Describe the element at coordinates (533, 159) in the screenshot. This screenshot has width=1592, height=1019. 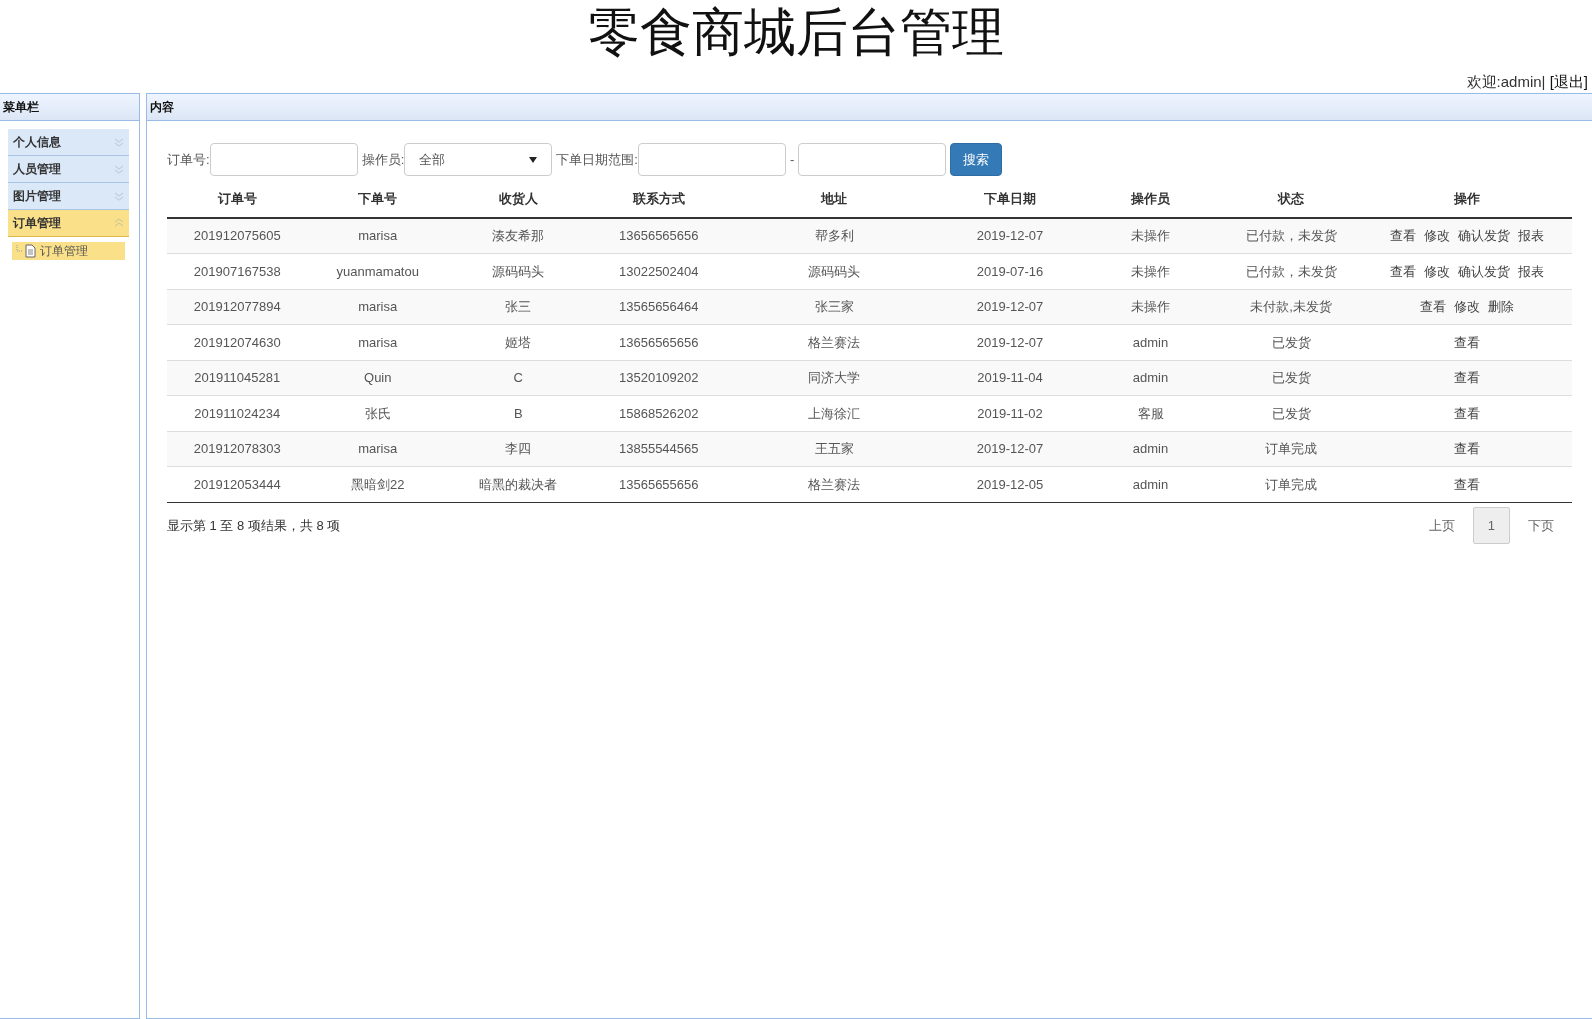
I see `caret-icon` at that location.